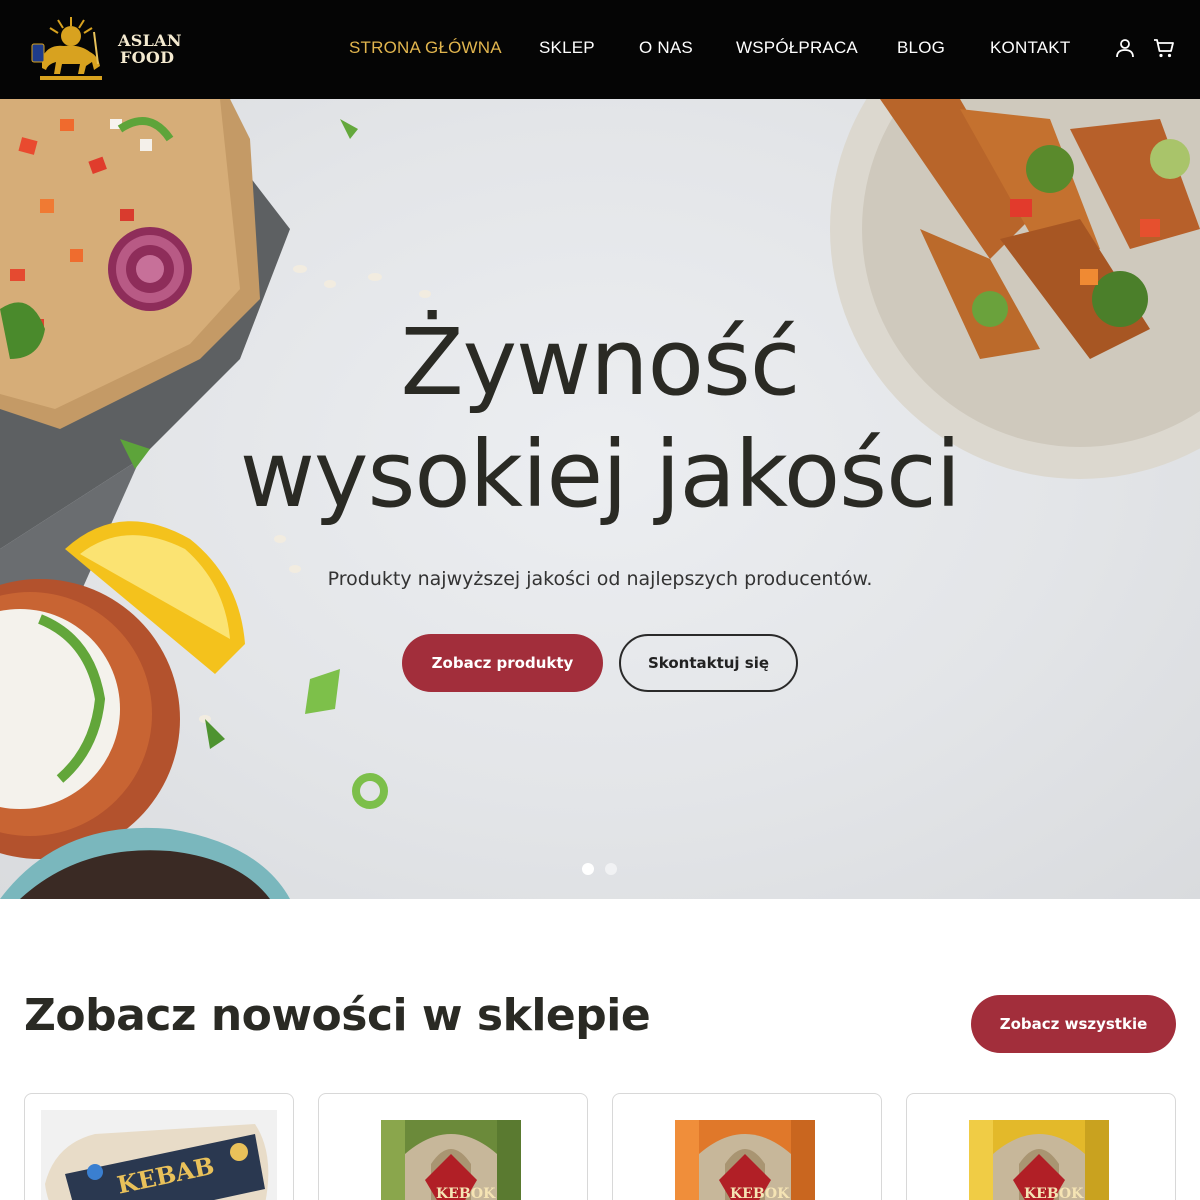  I want to click on see-all-button: Zobacz wszystkie, so click(1073, 1024).